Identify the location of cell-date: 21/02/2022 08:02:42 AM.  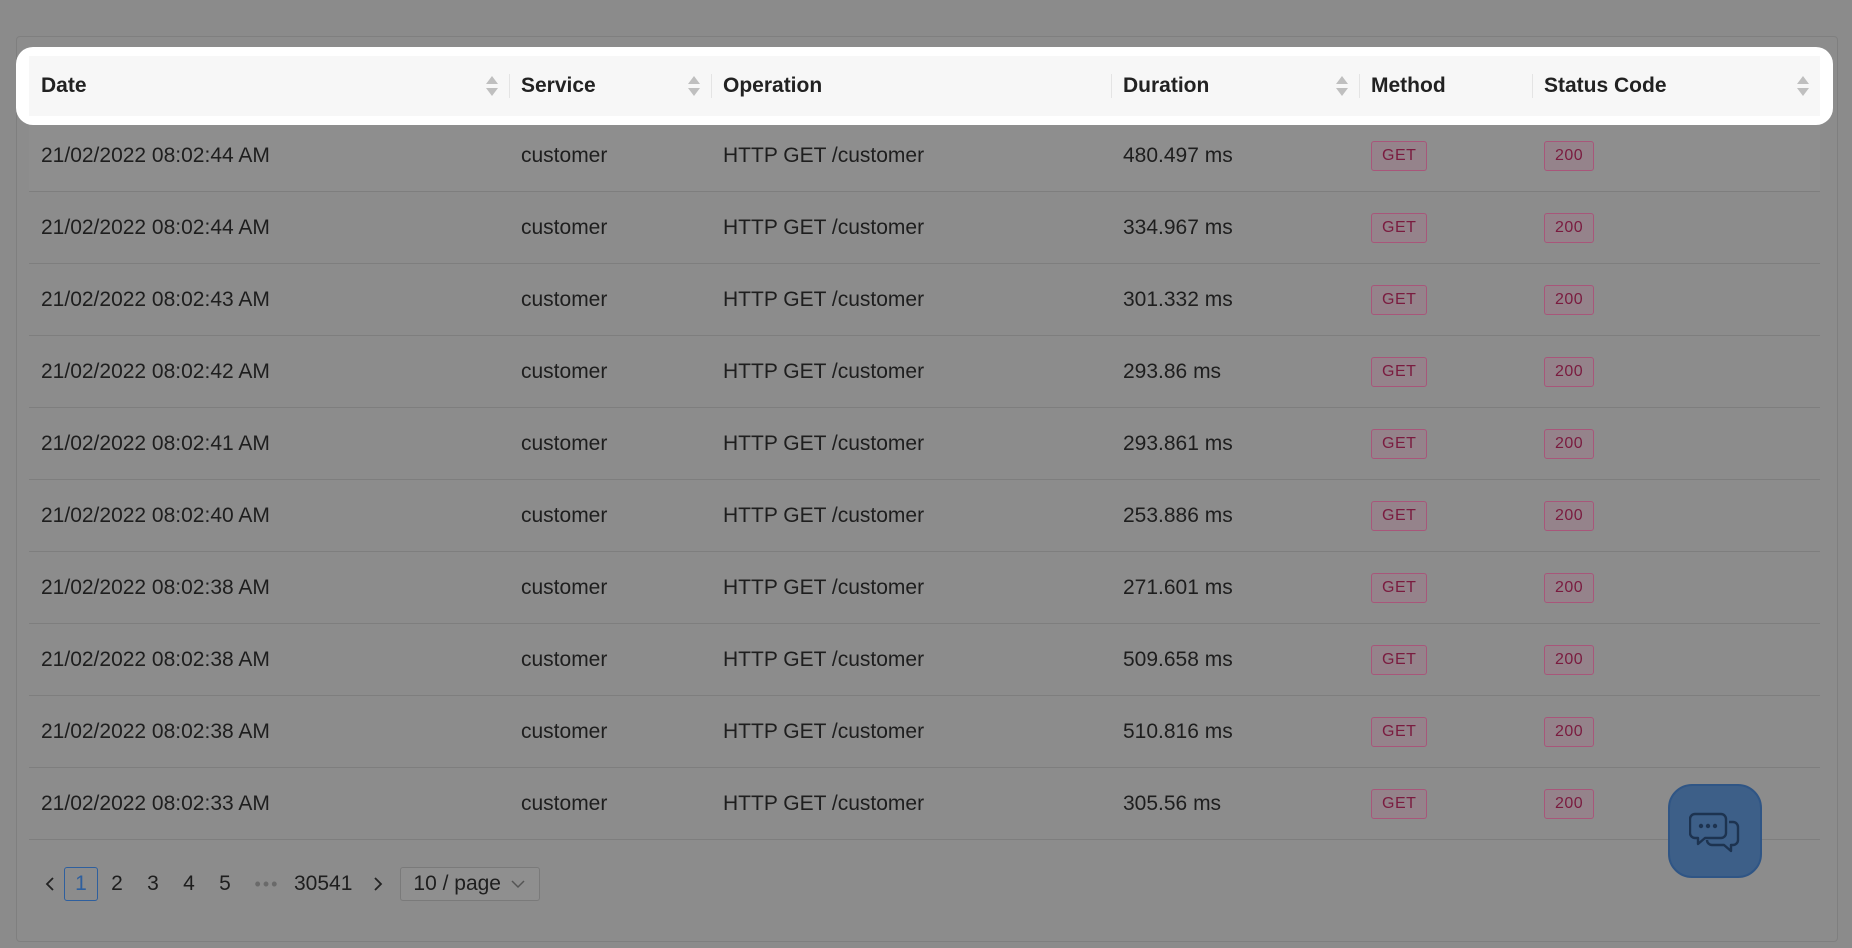
(155, 371).